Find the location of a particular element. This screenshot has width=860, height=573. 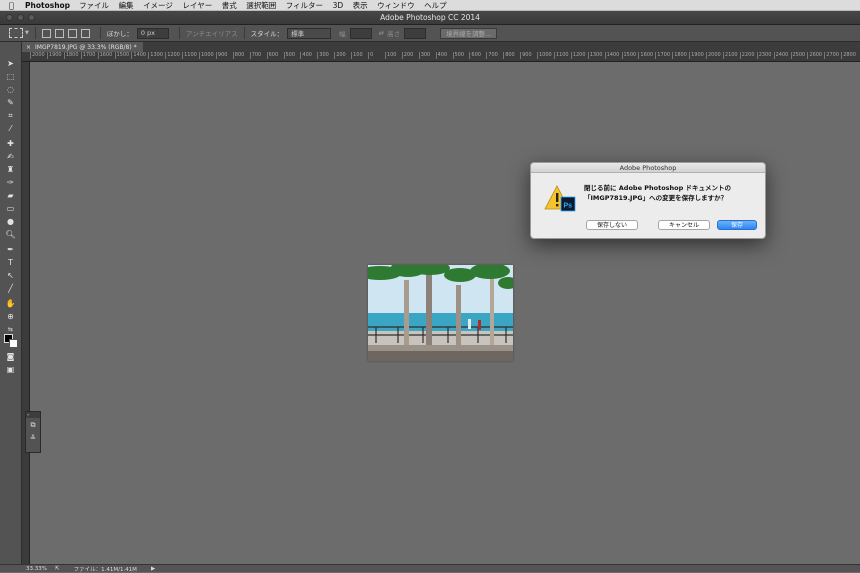

new-selection-icon is located at coordinates (46, 33).